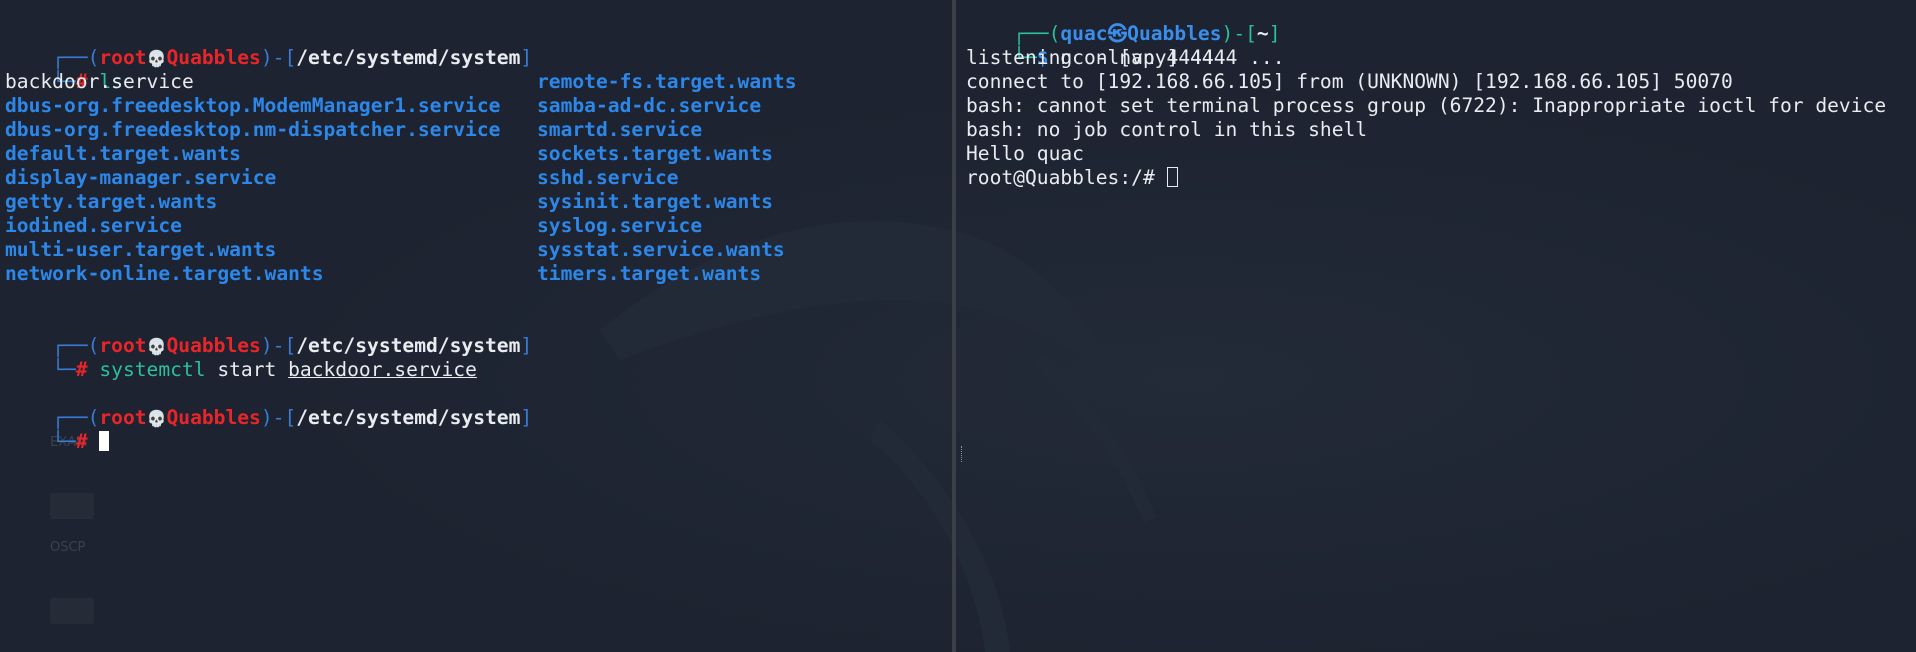  I want to click on command-line: └─# ls, so click(64, 69).